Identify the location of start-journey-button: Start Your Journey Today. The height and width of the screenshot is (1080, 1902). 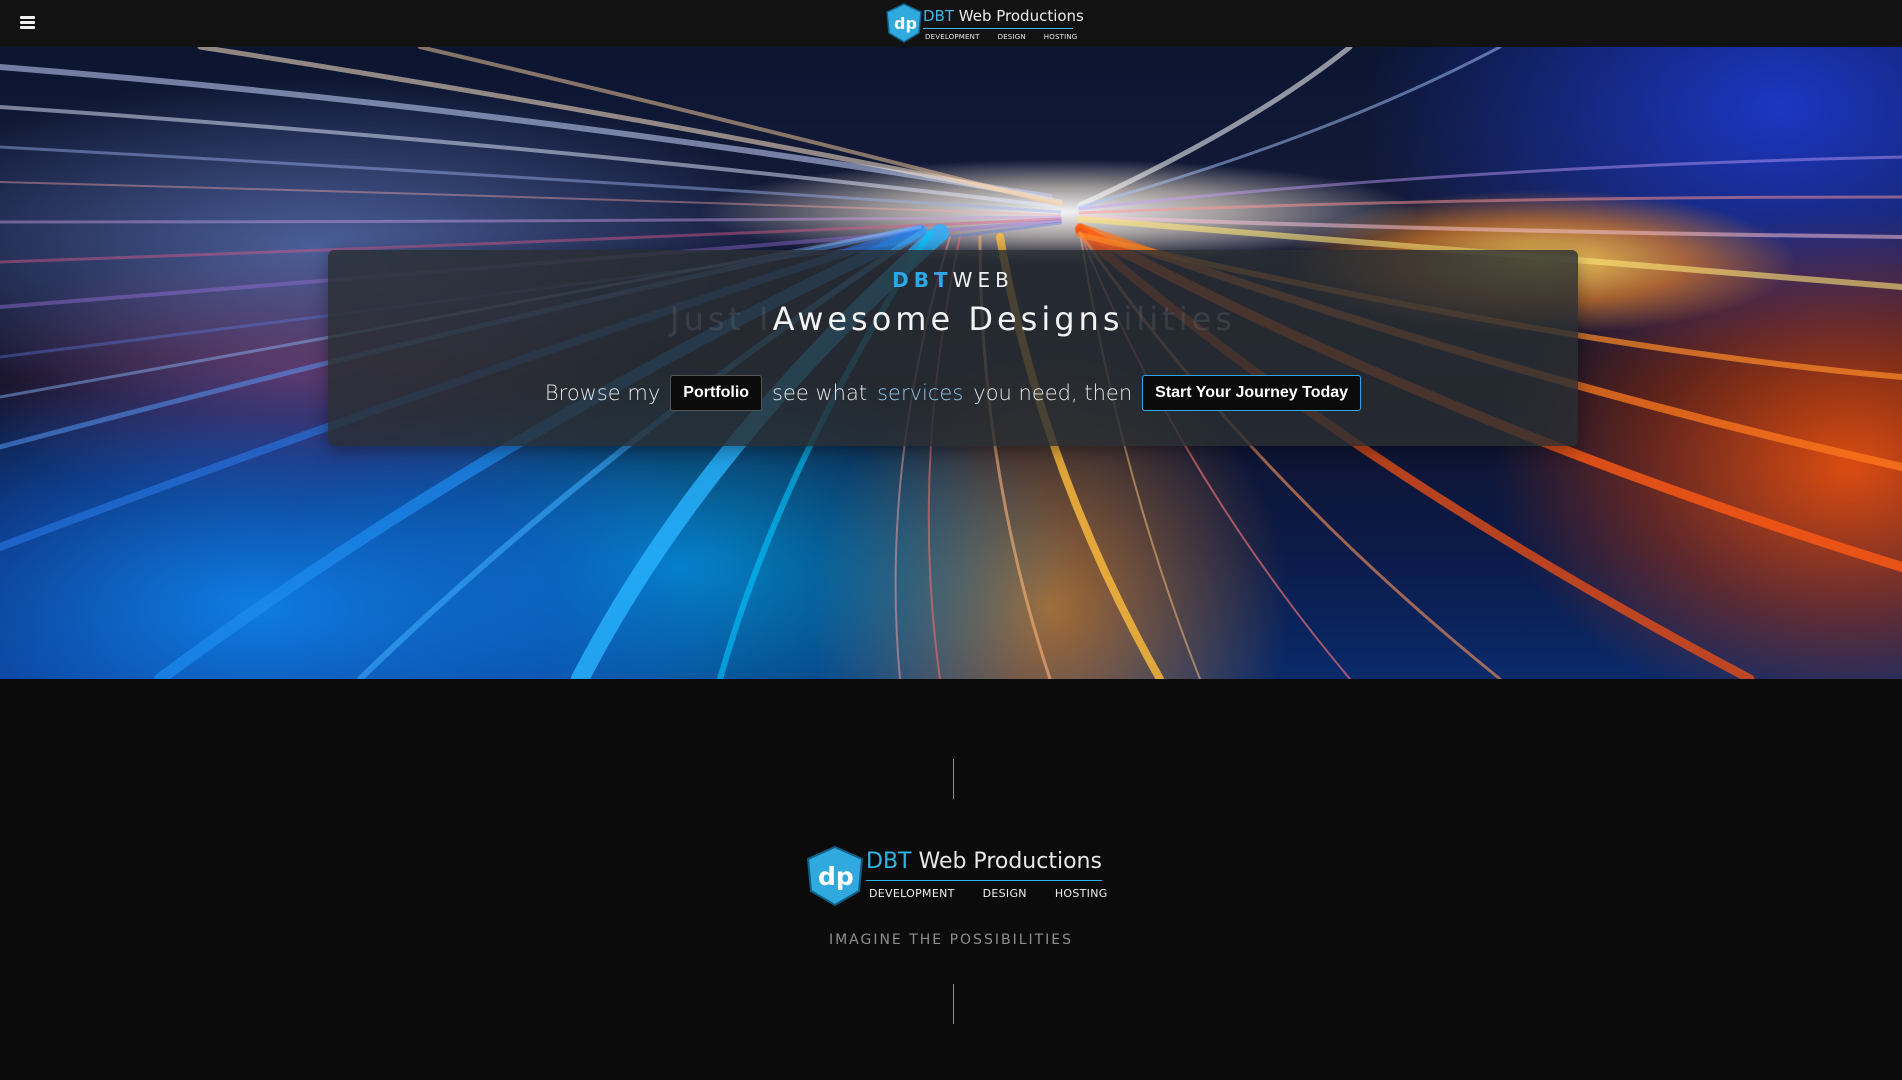
(1252, 393).